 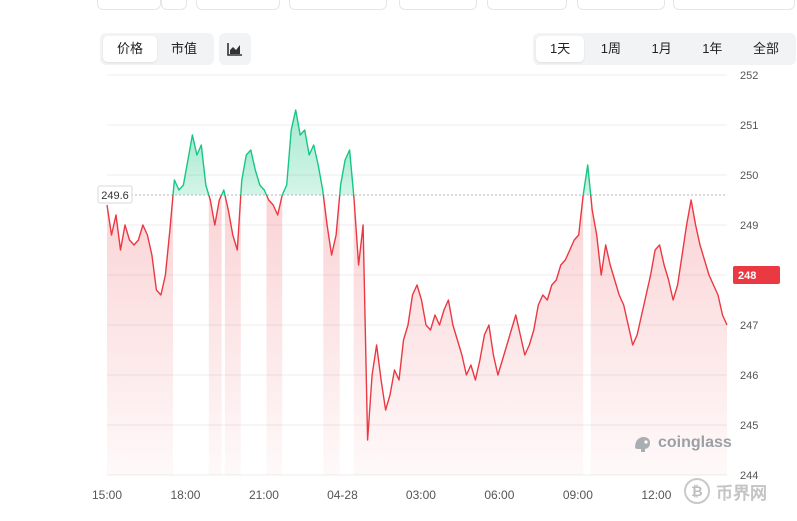 What do you see at coordinates (741, 493) in the screenshot?
I see `corner-logo-text: 币界网` at bounding box center [741, 493].